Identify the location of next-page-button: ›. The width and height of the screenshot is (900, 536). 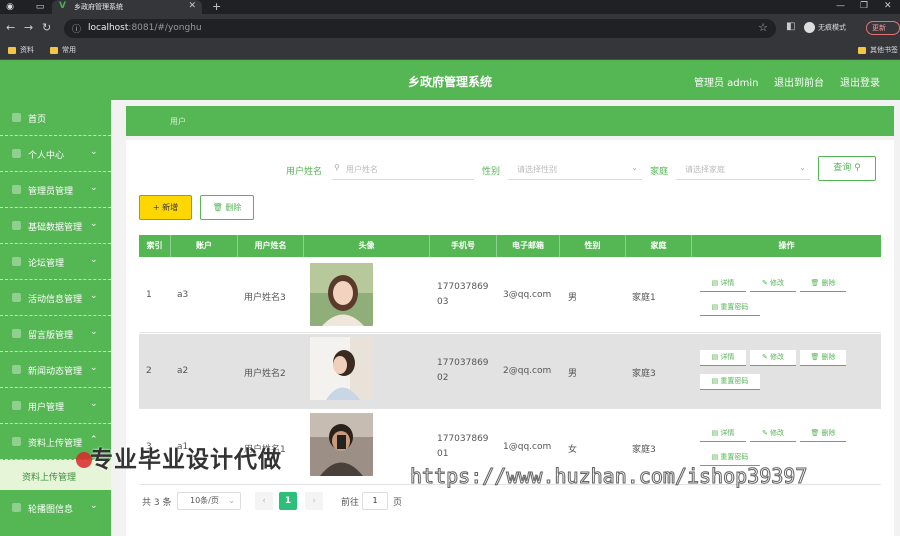
(314, 501).